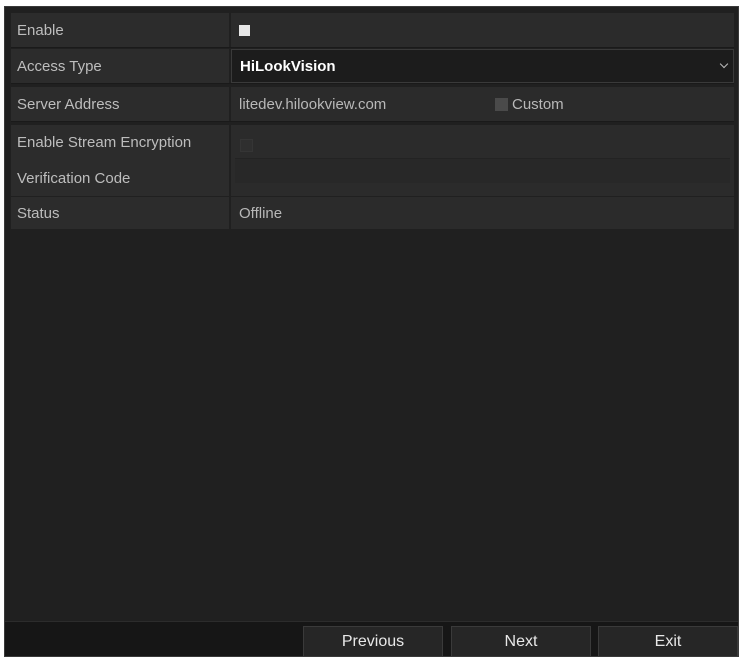  I want to click on server-address-field: litedev.hilookview.com Custom, so click(482, 104).